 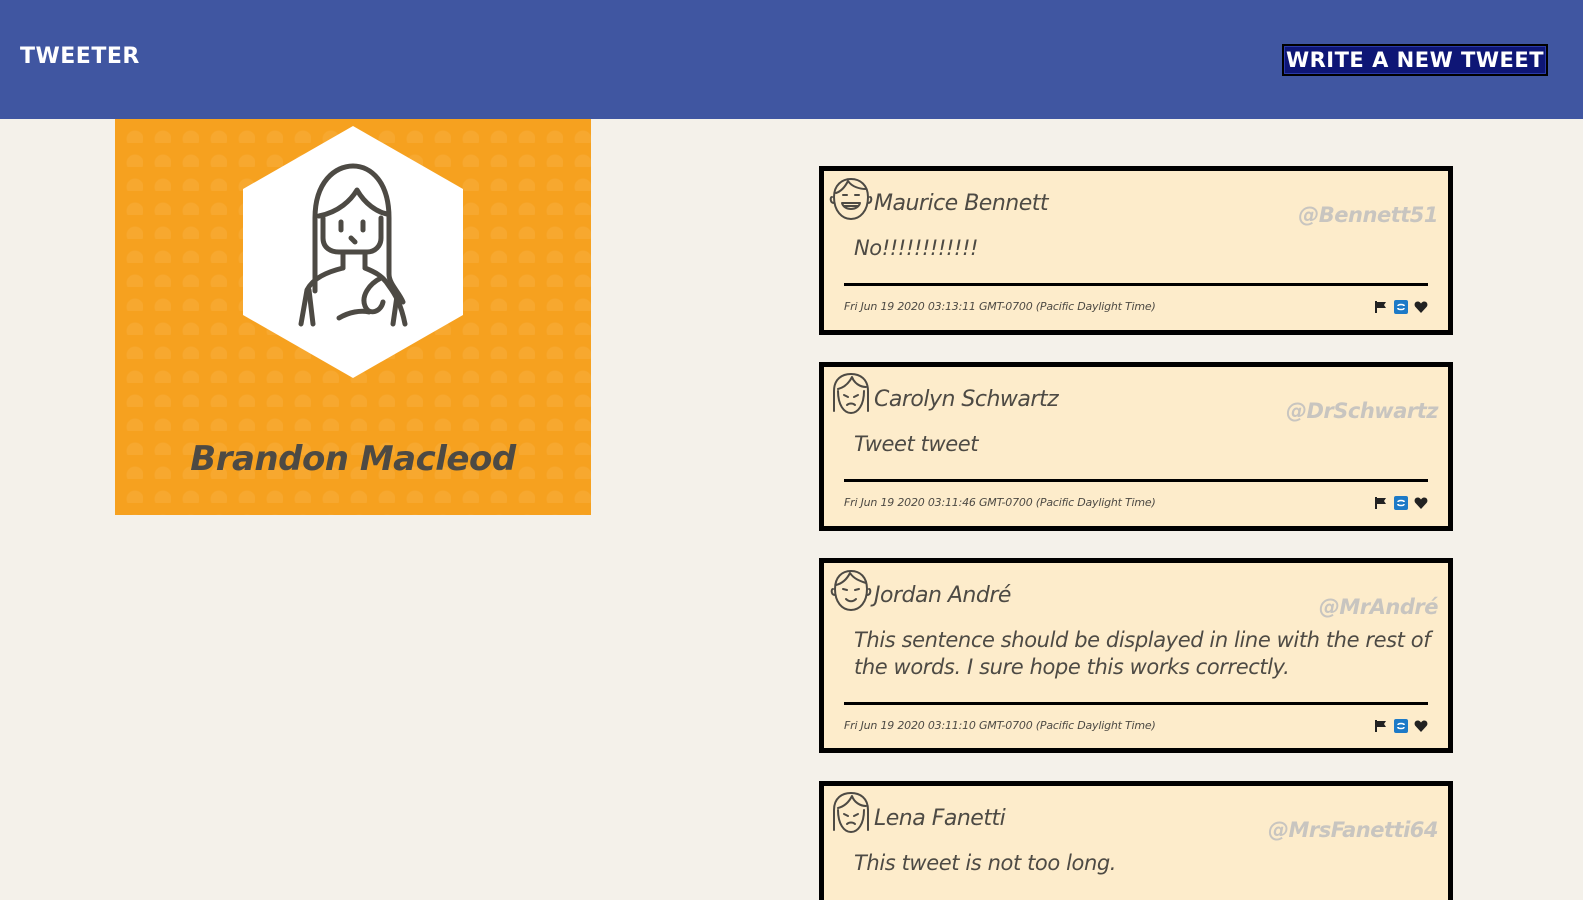 What do you see at coordinates (1415, 60) in the screenshot?
I see `write-new-tweet-button: Write a new tweet` at bounding box center [1415, 60].